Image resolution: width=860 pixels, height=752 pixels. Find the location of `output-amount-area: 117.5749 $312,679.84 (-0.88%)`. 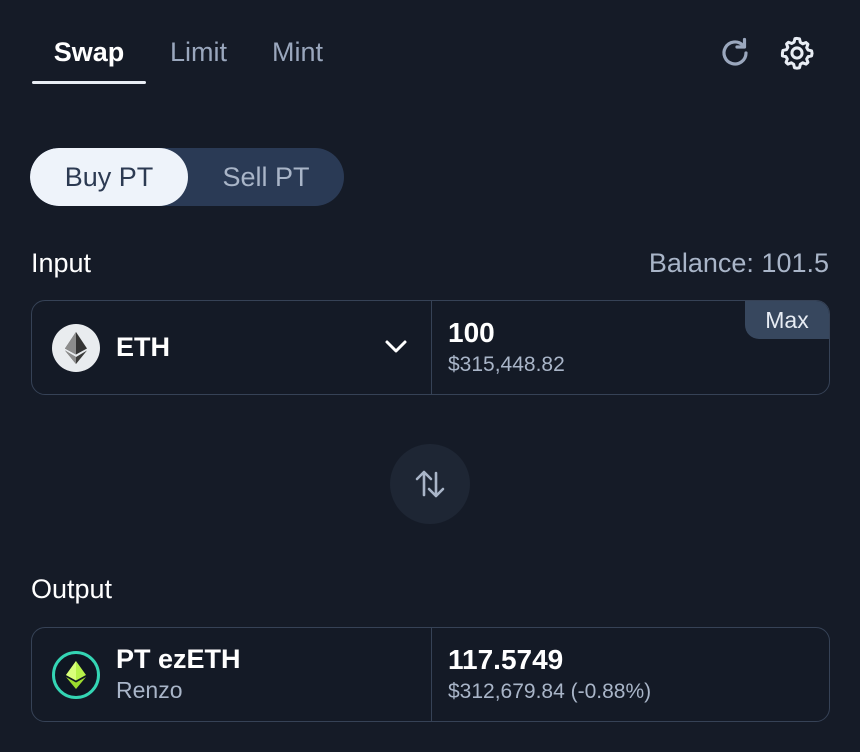

output-amount-area: 117.5749 $312,679.84 (-0.88%) is located at coordinates (630, 674).